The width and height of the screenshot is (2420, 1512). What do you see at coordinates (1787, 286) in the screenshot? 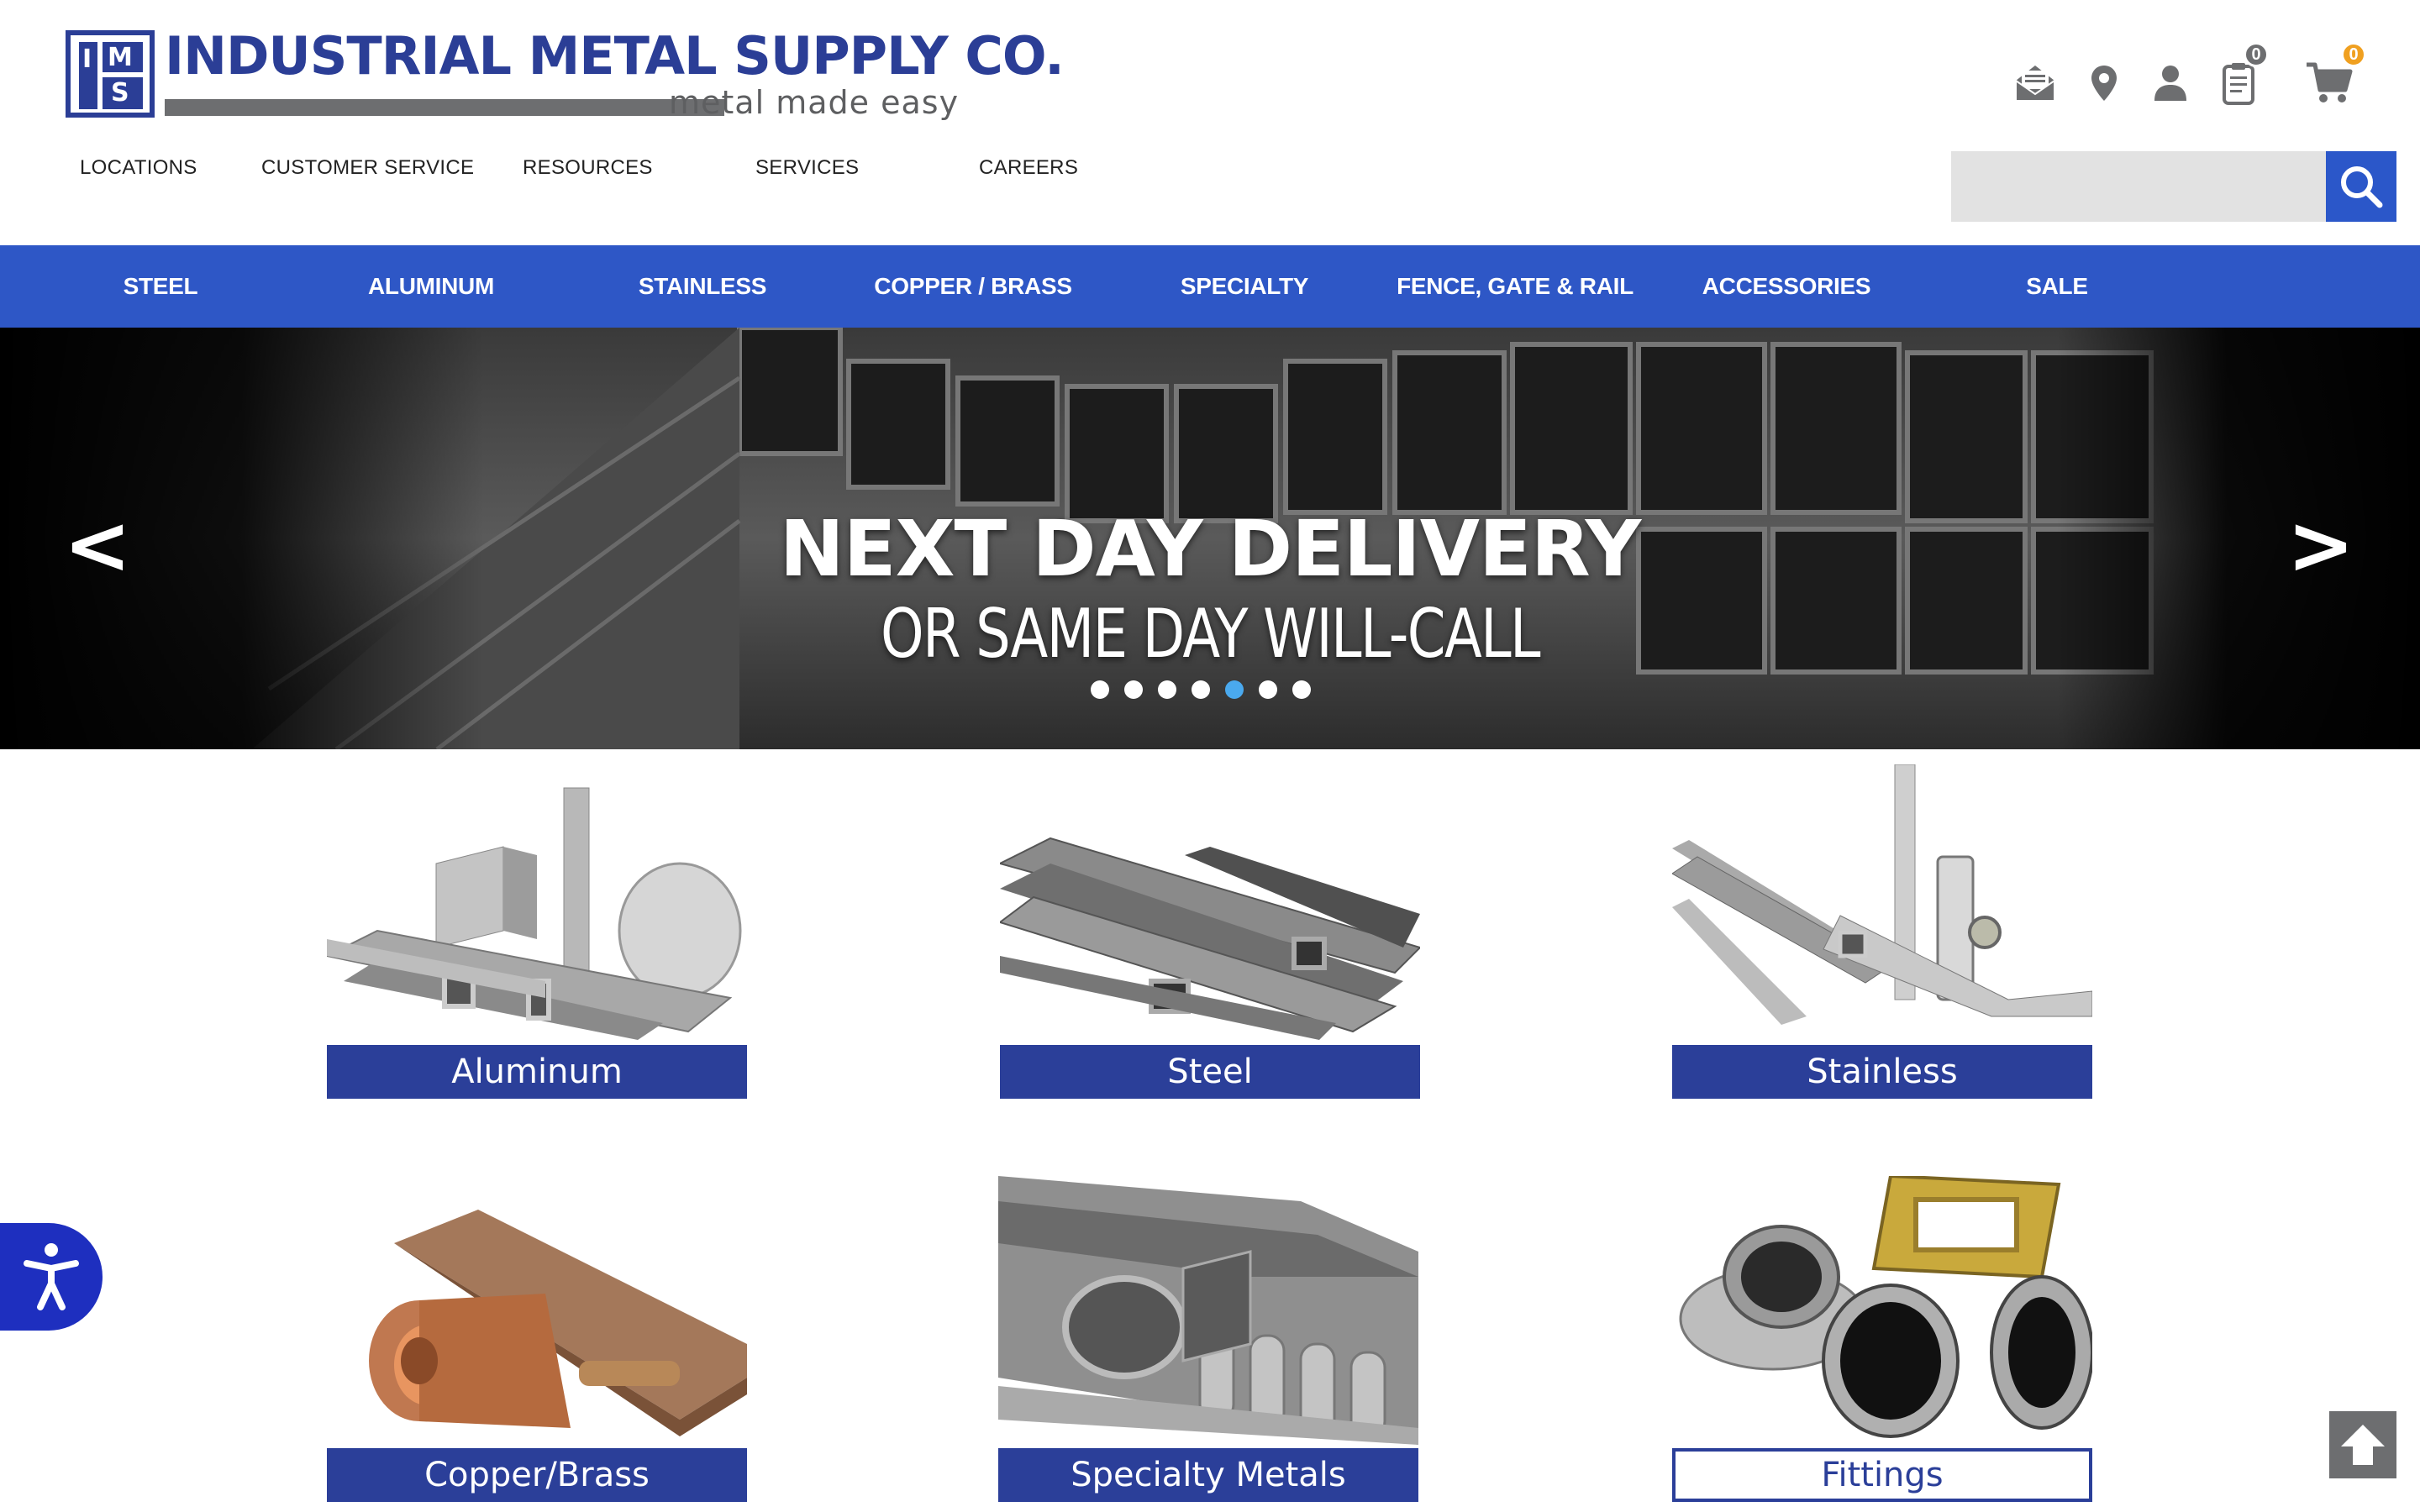
I see `category-accessories: ACCESSORIES` at bounding box center [1787, 286].